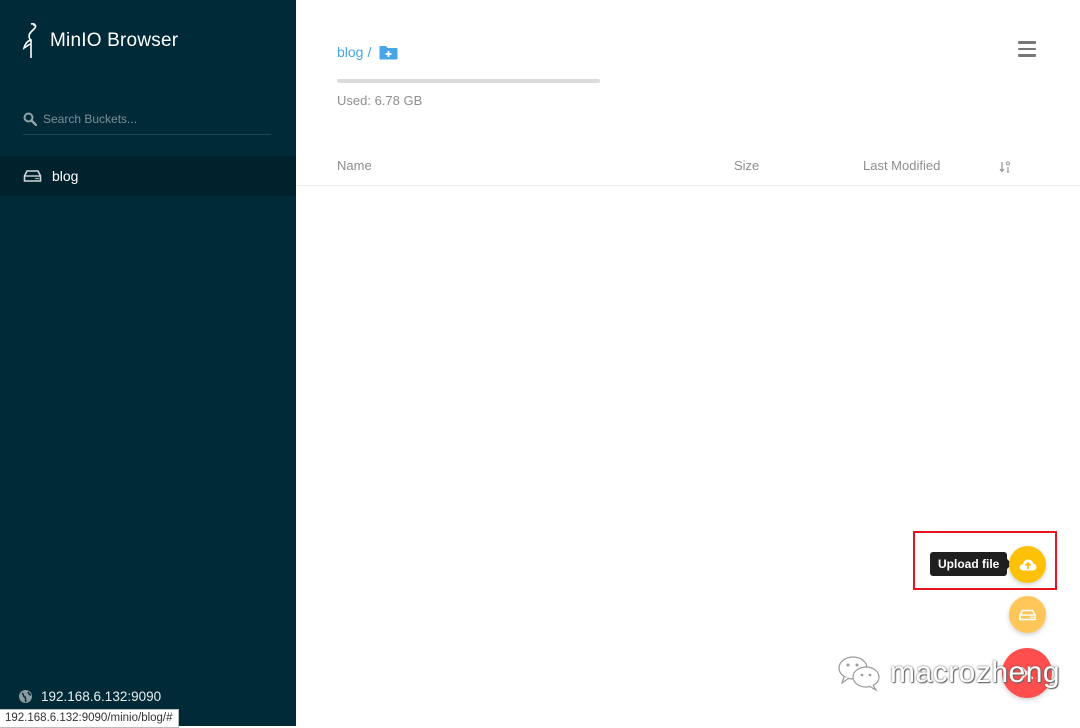 The width and height of the screenshot is (1080, 728). Describe the element at coordinates (1005, 167) in the screenshot. I see `sort-icon` at that location.